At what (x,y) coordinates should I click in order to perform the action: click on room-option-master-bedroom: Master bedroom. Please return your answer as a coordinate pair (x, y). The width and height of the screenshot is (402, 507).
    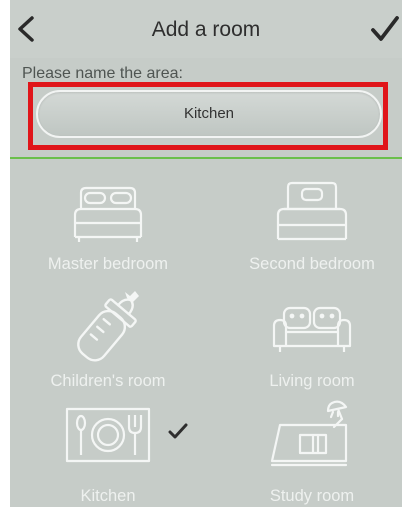
    Looking at the image, I should click on (108, 240).